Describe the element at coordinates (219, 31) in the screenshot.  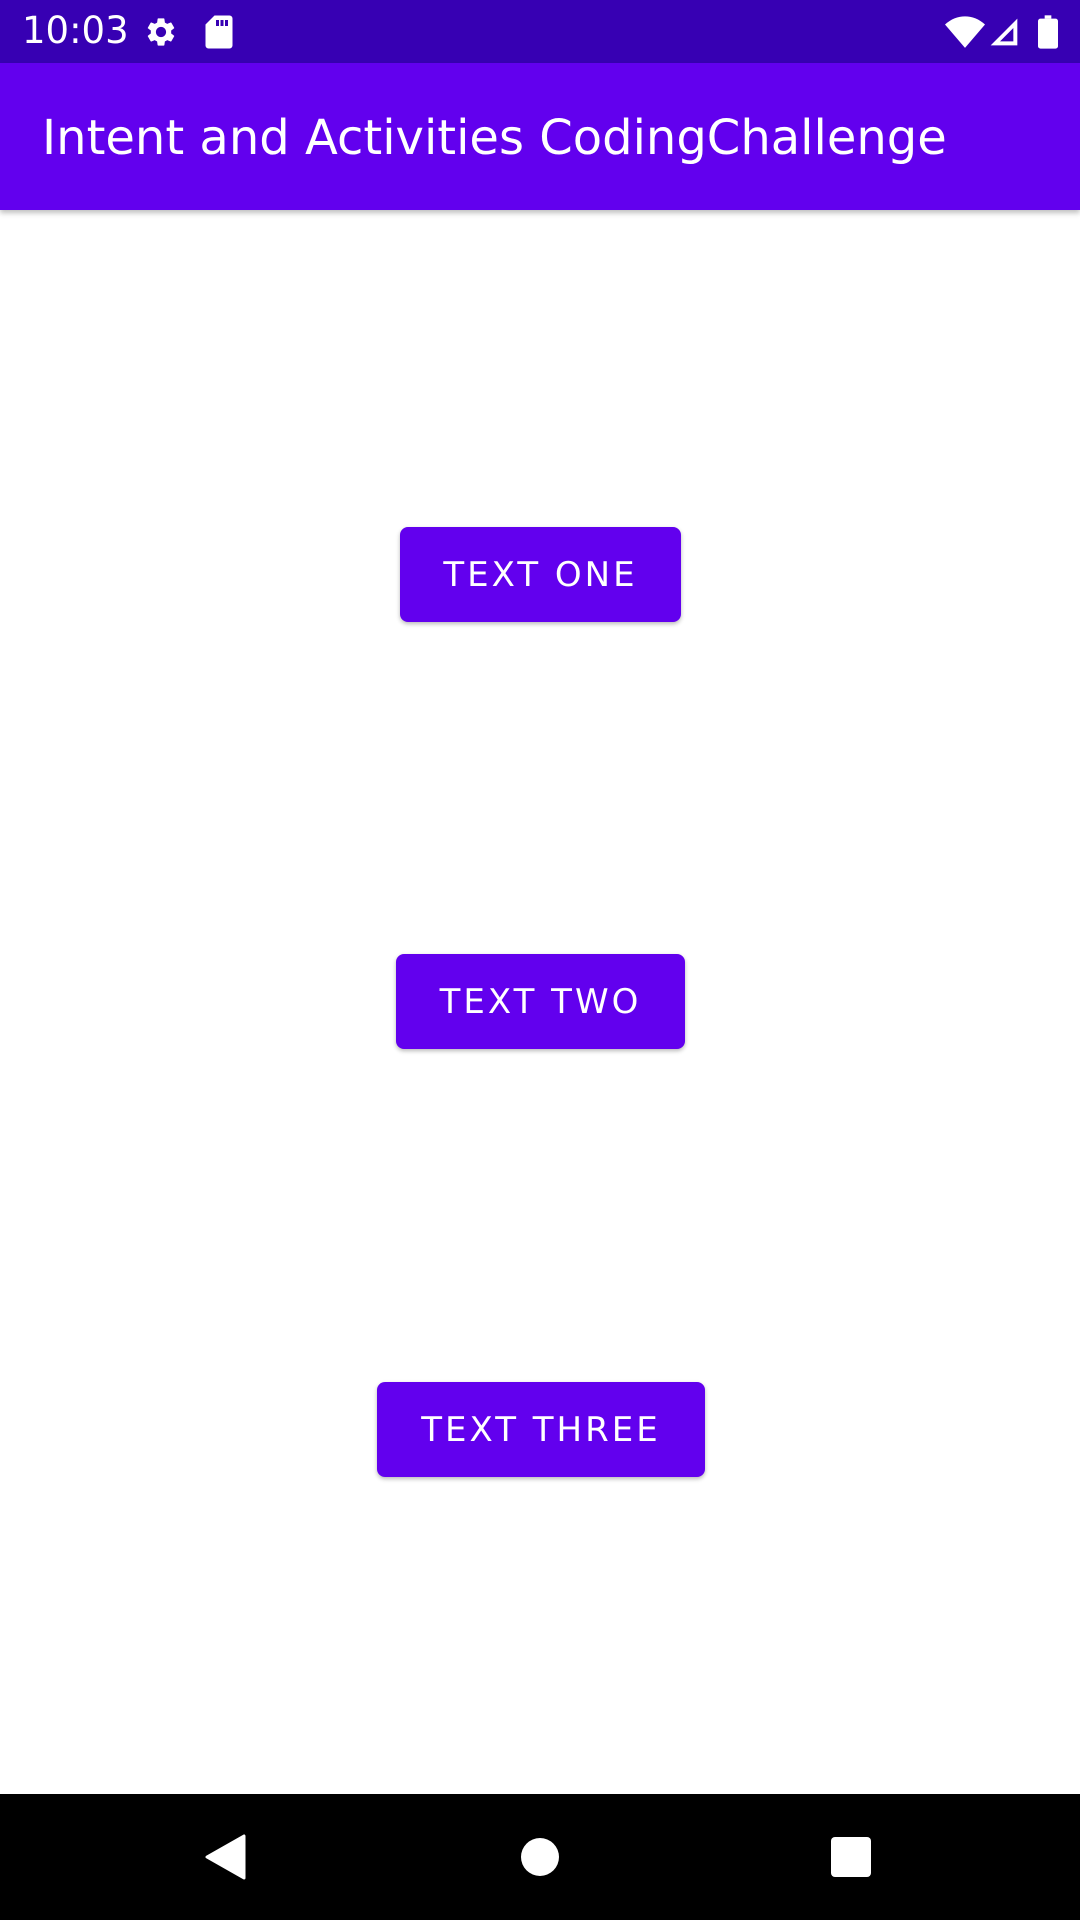
I see `sd-card-icon` at that location.